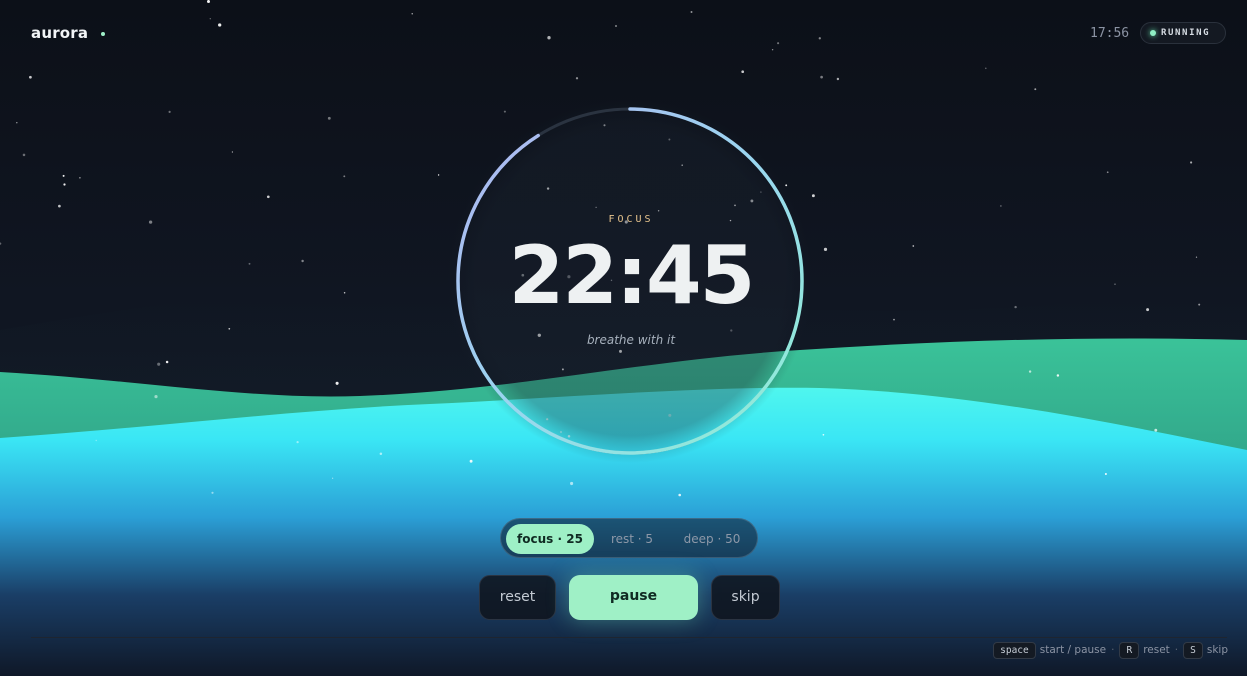 Image resolution: width=1247 pixels, height=676 pixels. I want to click on status-label: RUNNING, so click(1186, 33).